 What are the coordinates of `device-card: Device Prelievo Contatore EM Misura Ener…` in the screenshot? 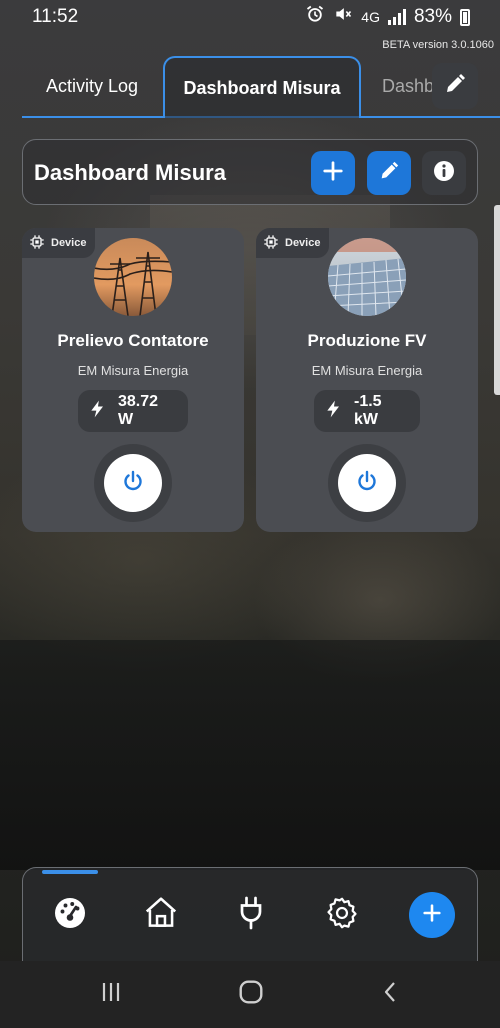 It's located at (133, 380).